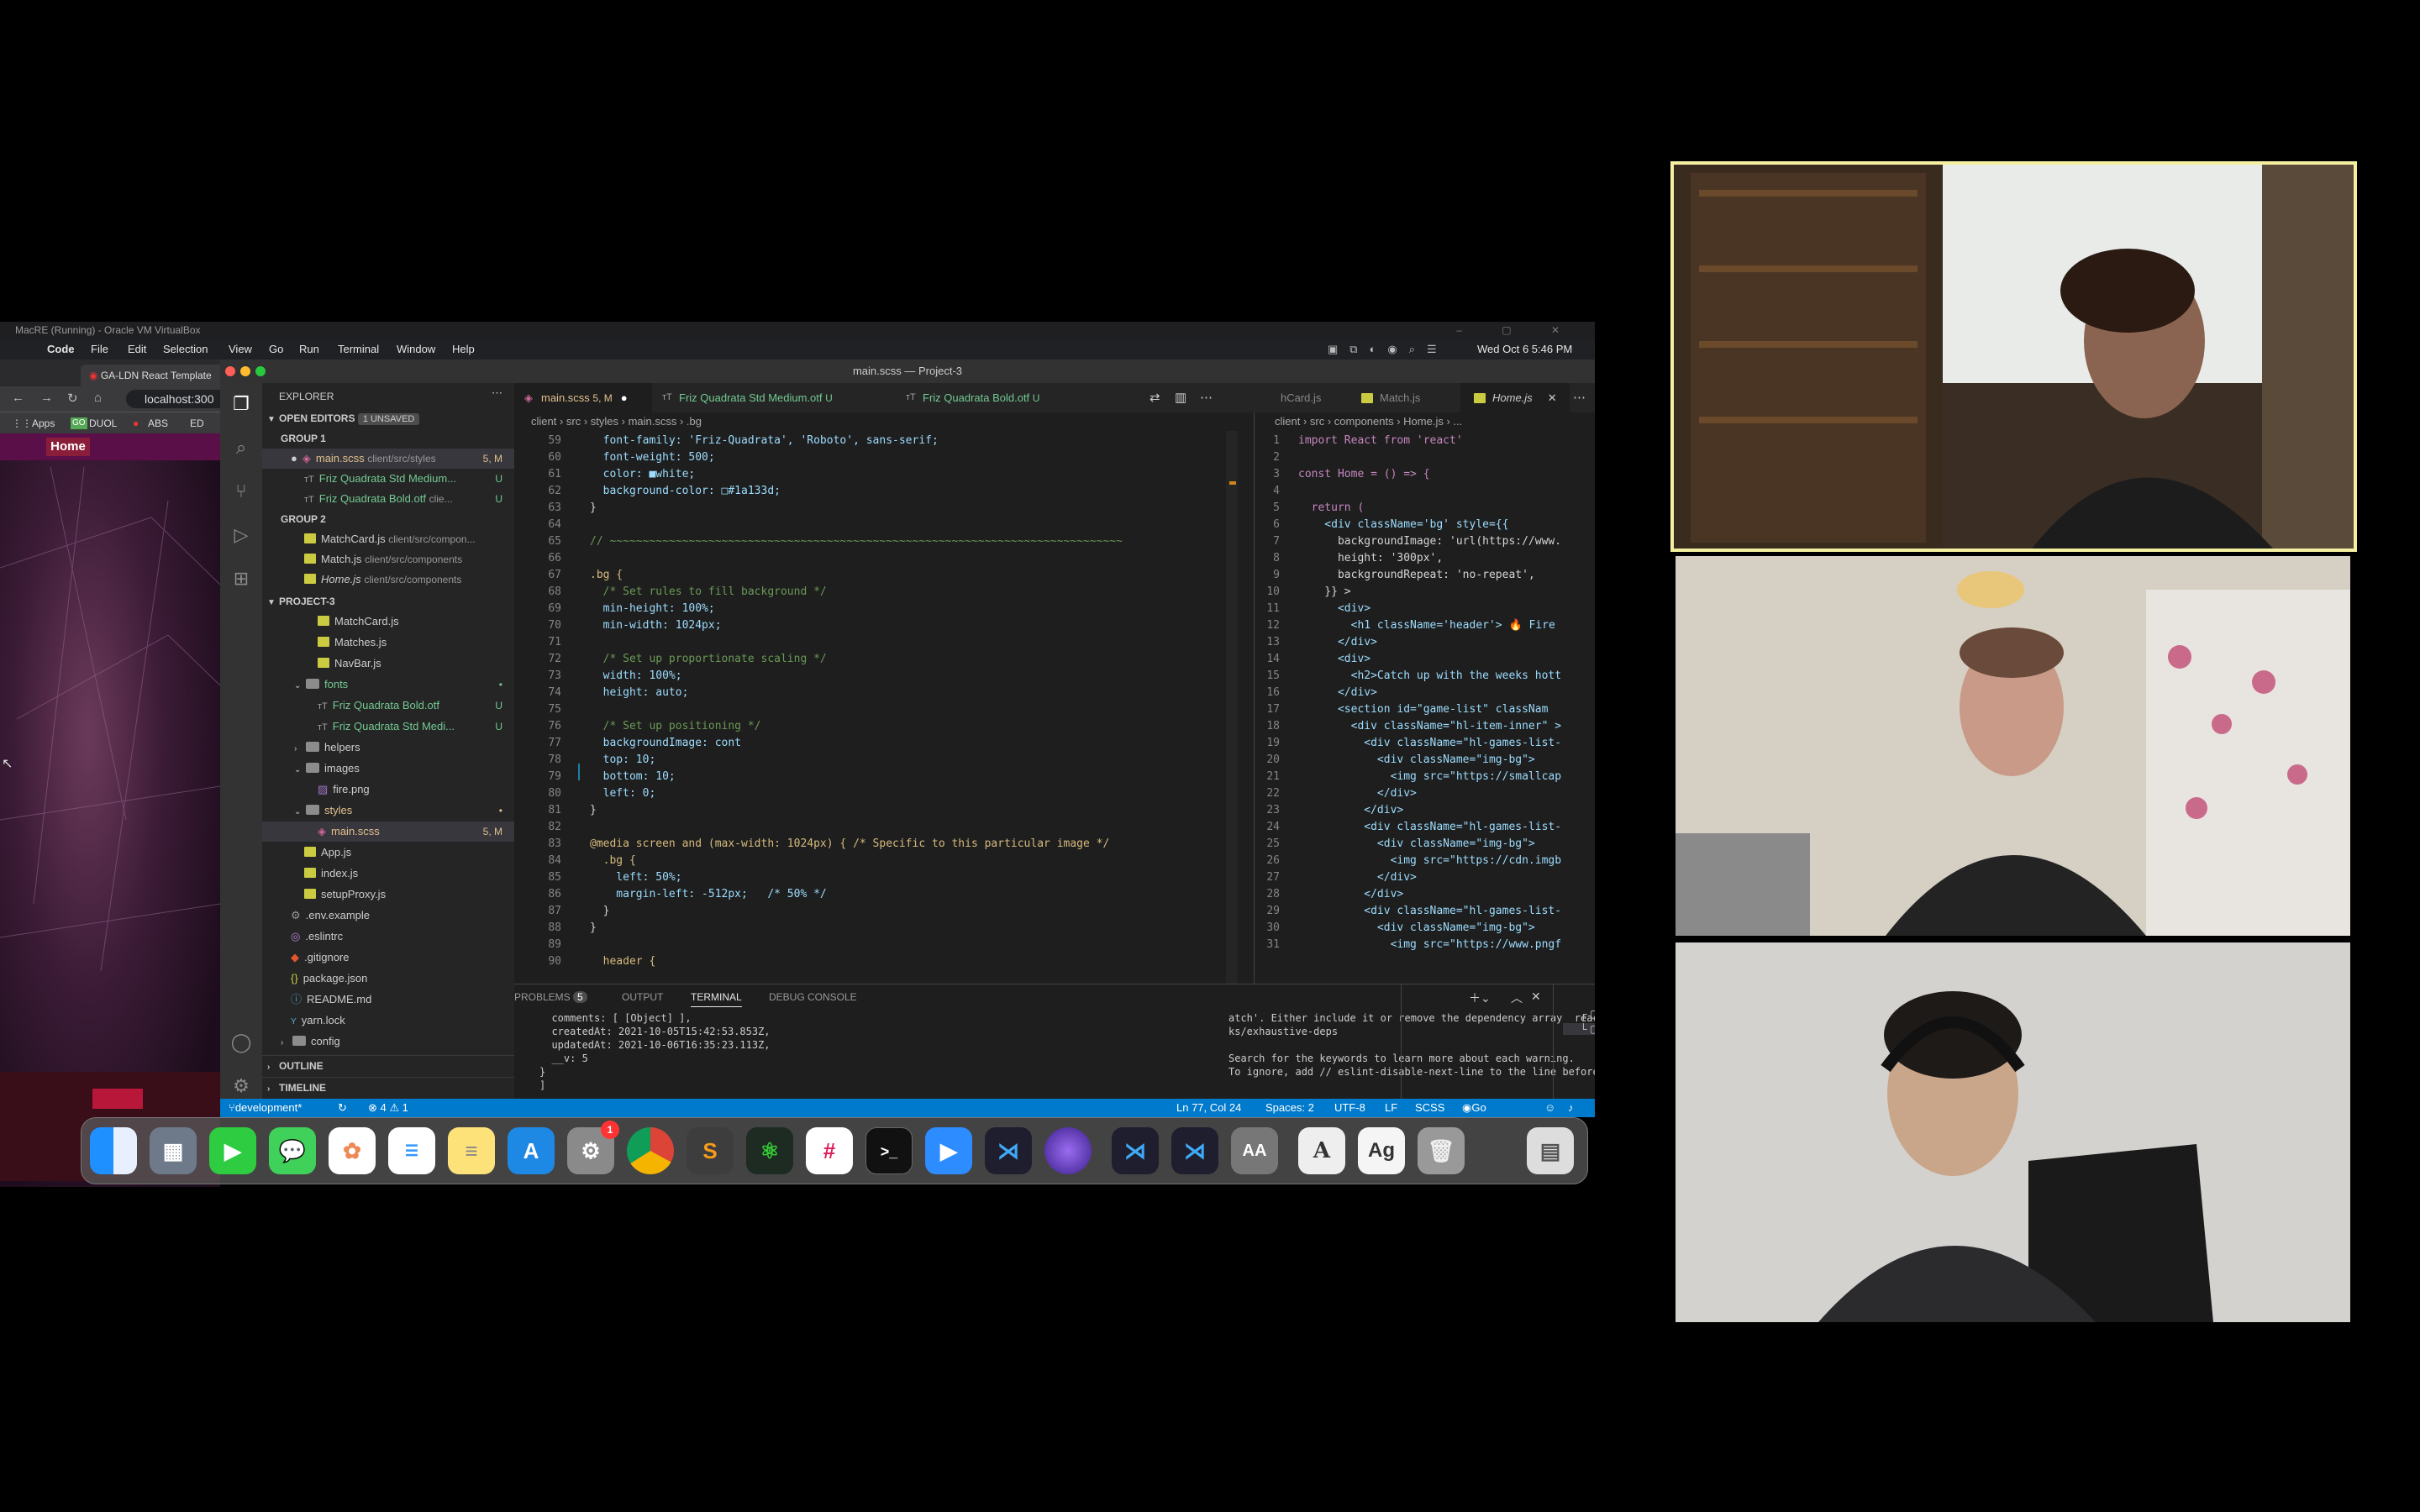  Describe the element at coordinates (1429, 1108) in the screenshot. I see `language-mode: SCSS` at that location.